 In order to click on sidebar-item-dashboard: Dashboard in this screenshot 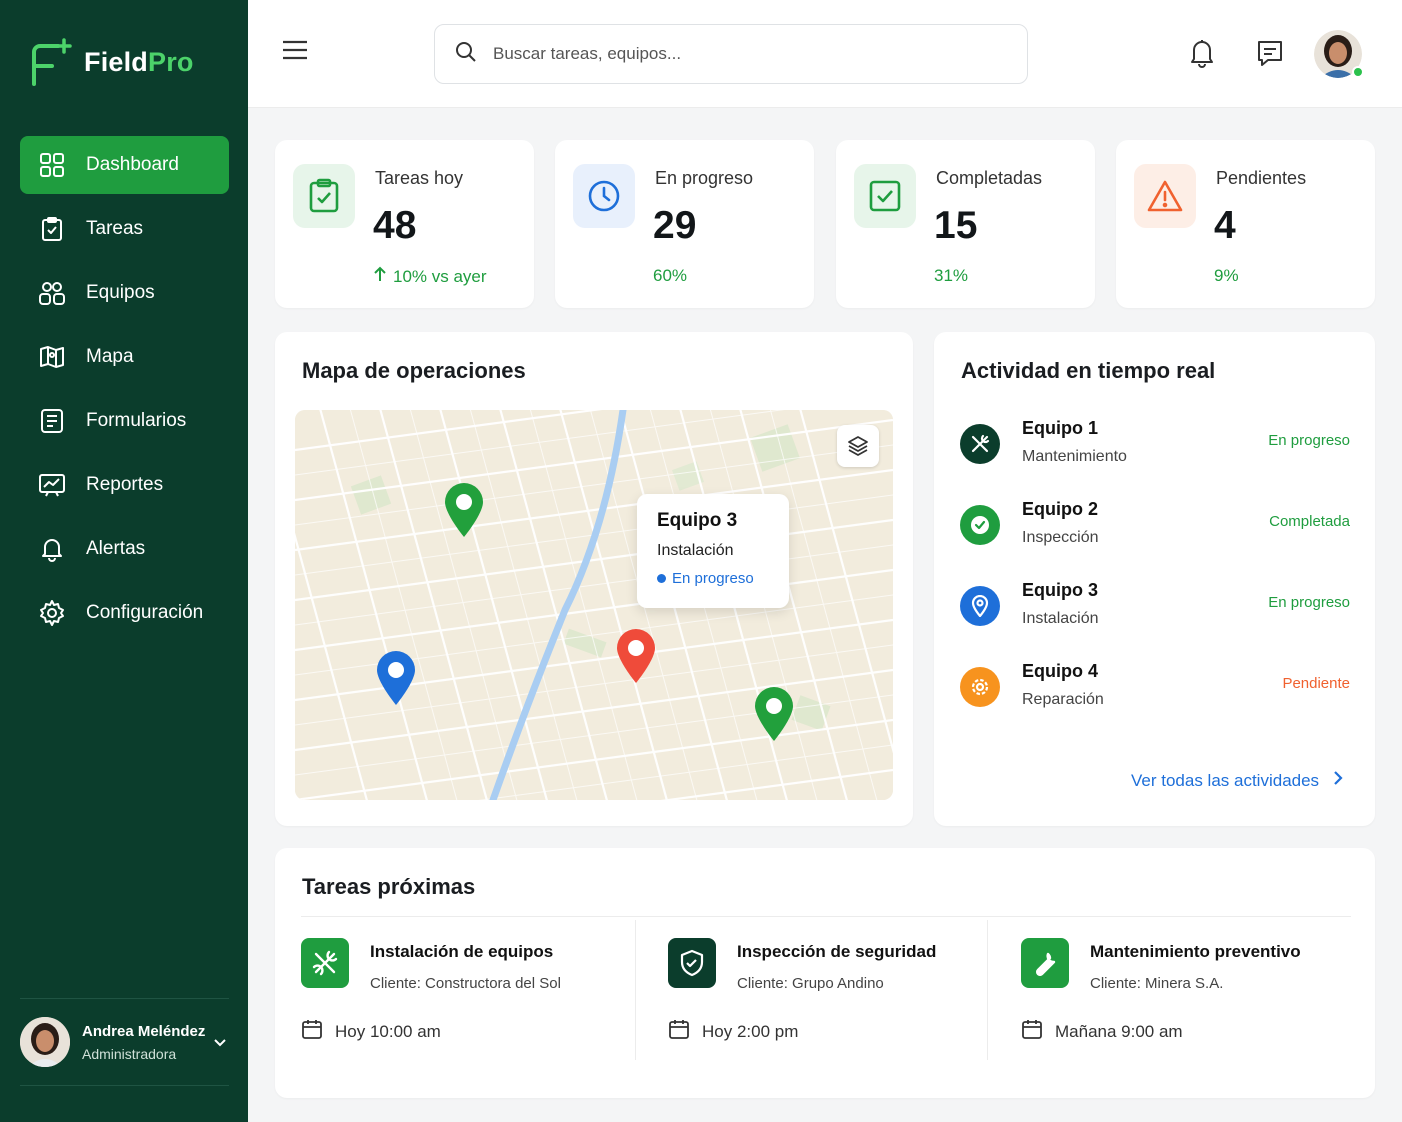, I will do `click(124, 165)`.